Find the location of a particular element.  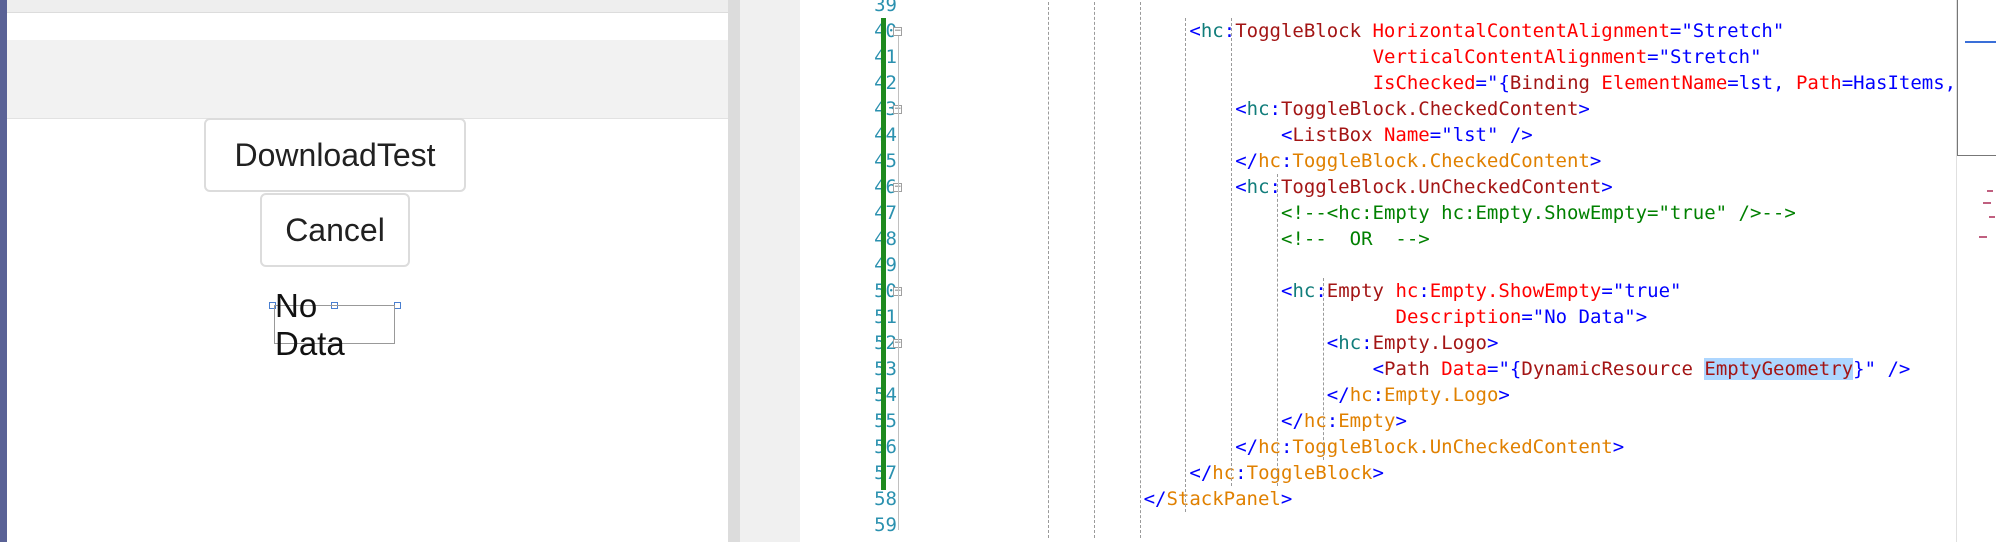

code-text: </hc:ToggleBlock.CheckedContent> is located at coordinates (1418, 161).